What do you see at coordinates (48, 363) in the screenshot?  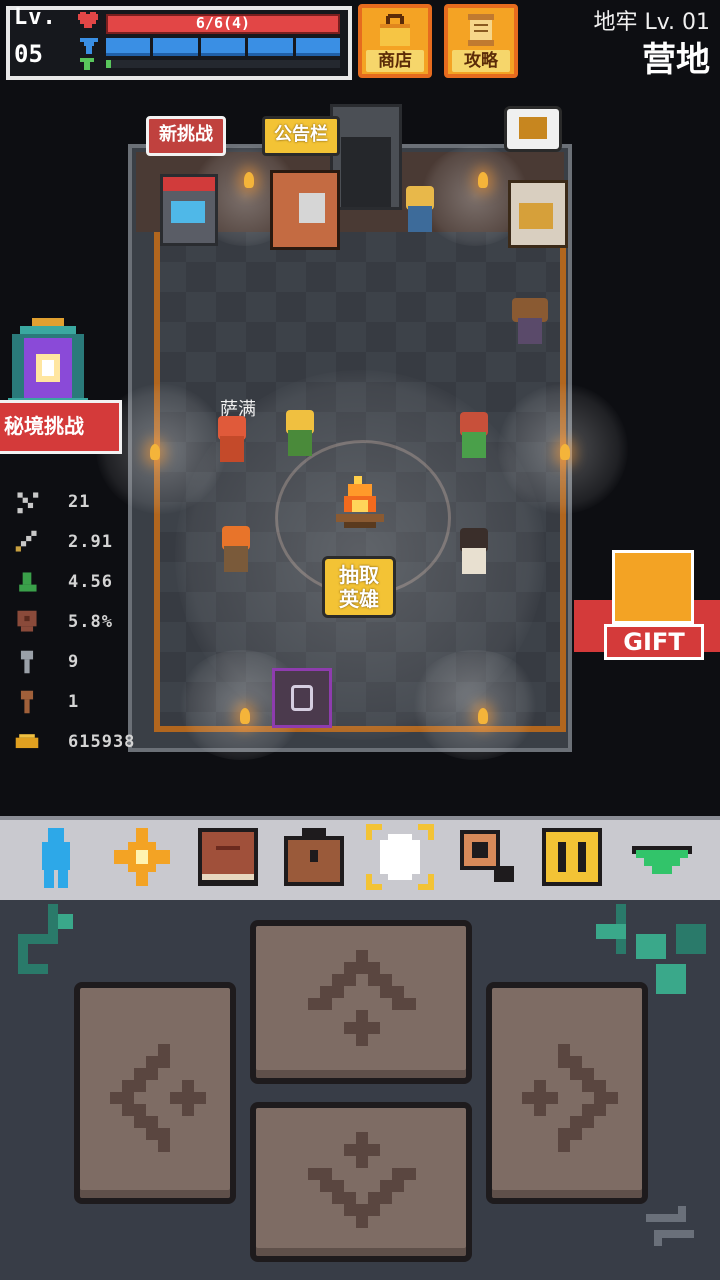 I see `portal-icon` at bounding box center [48, 363].